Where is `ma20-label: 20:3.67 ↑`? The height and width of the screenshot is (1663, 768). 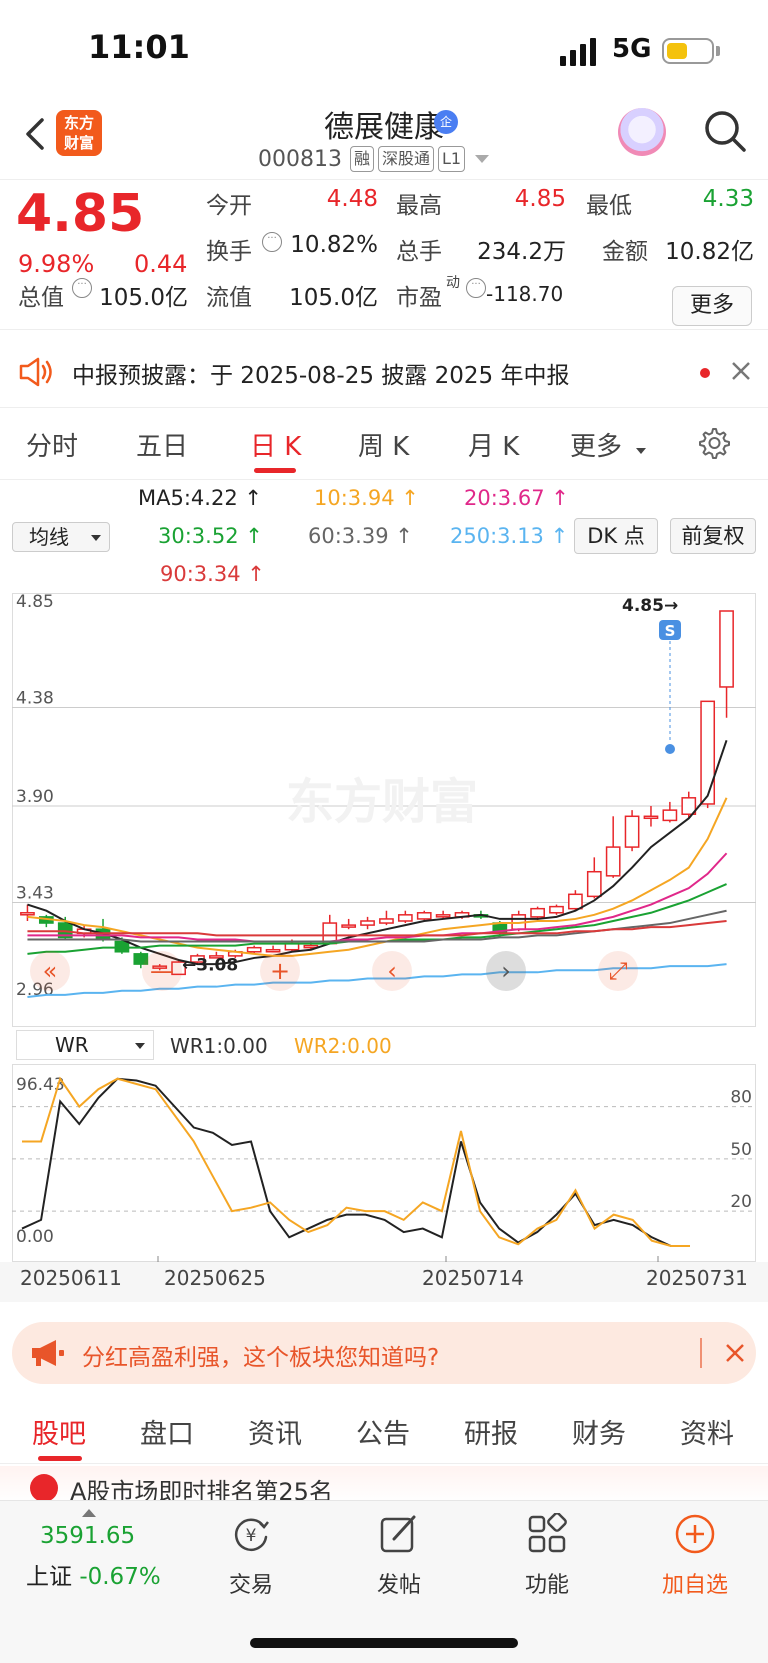 ma20-label: 20:3.67 ↑ is located at coordinates (516, 498).